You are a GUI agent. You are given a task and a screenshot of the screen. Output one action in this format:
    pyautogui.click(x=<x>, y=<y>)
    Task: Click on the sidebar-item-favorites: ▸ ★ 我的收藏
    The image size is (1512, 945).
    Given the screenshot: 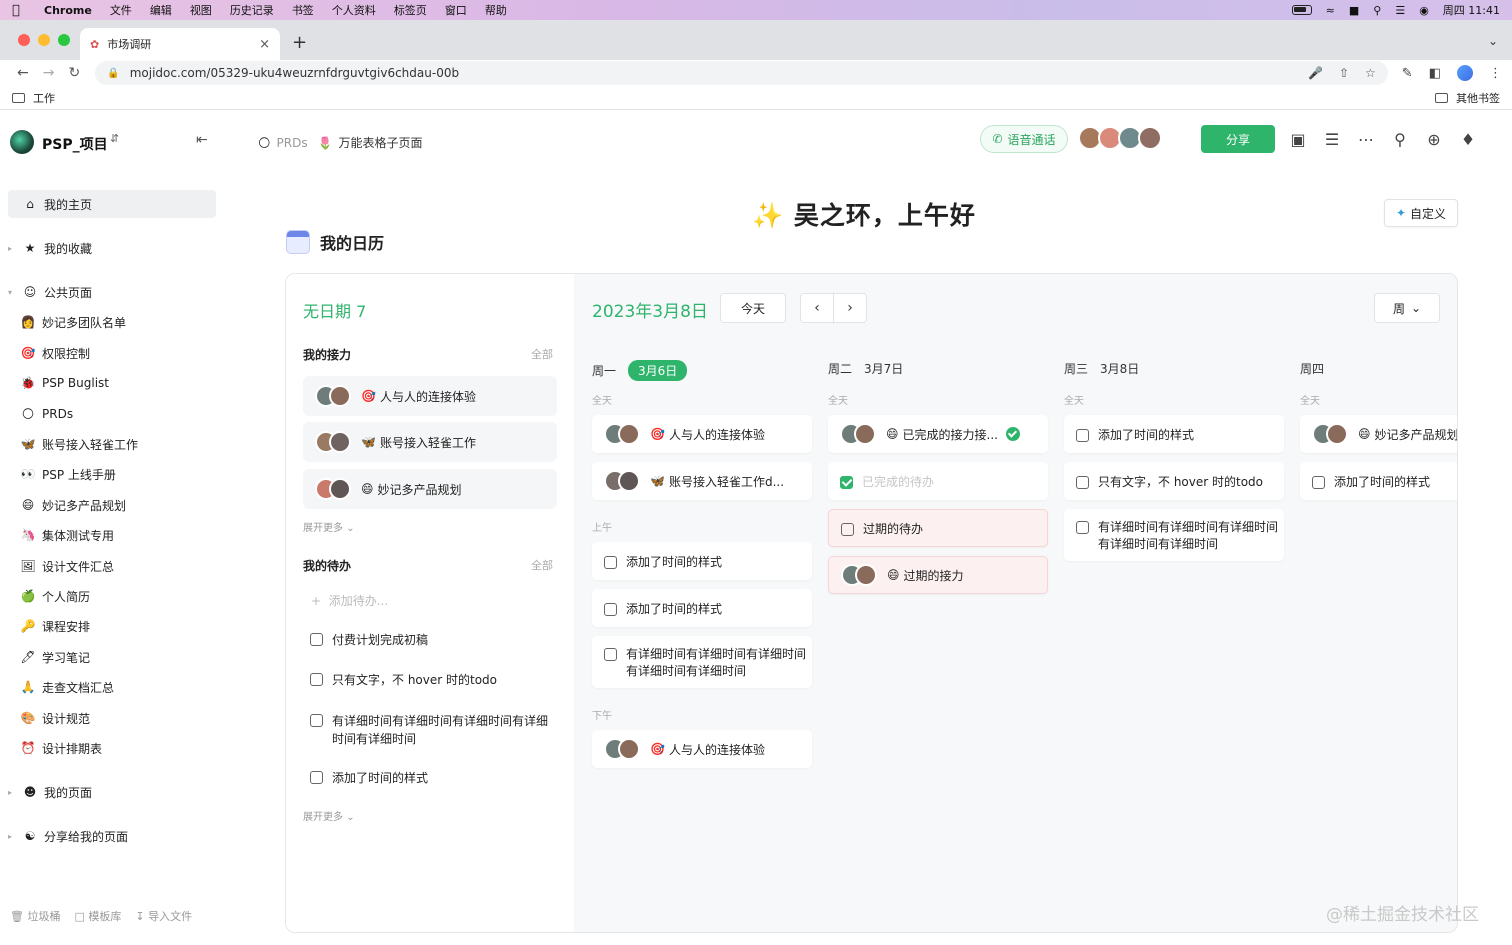 What is the action you would take?
    pyautogui.click(x=112, y=248)
    